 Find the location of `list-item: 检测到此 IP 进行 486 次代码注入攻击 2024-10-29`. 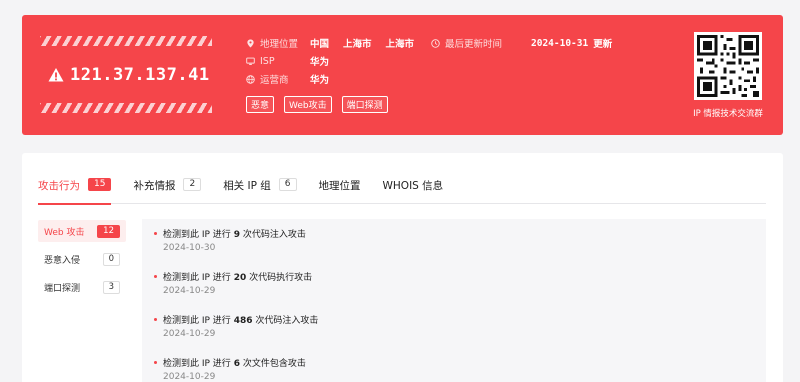

list-item: 检测到此 IP 进行 486 次代码注入攻击 2024-10-29 is located at coordinates (460, 326).